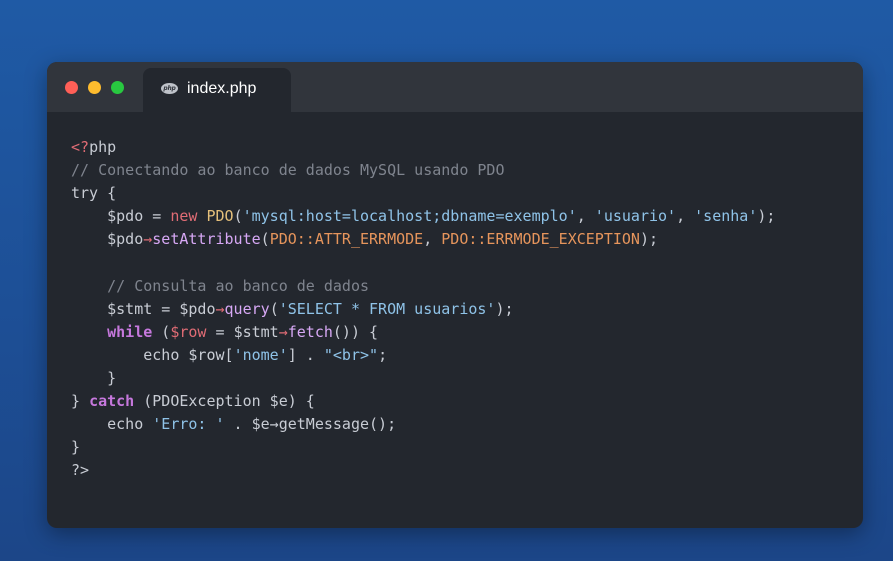  What do you see at coordinates (310, 331) in the screenshot?
I see `code-token: fetch` at bounding box center [310, 331].